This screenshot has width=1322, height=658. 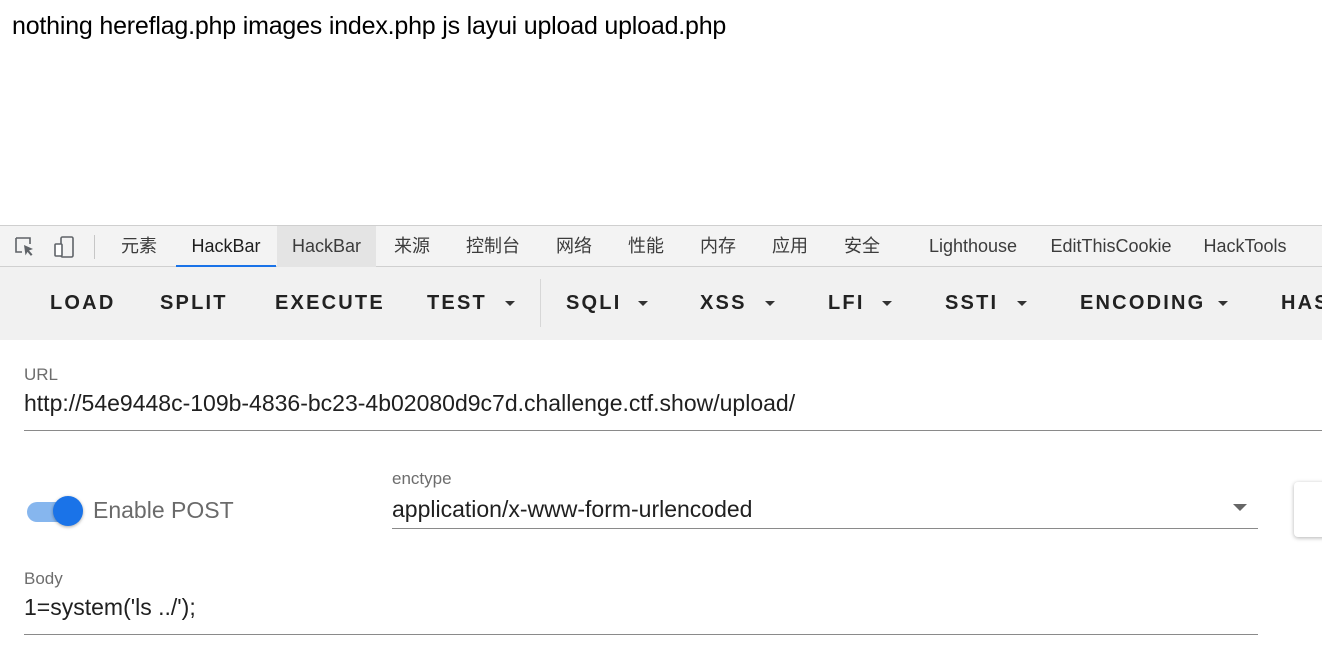 I want to click on split-button: SPLIT, so click(x=194, y=303).